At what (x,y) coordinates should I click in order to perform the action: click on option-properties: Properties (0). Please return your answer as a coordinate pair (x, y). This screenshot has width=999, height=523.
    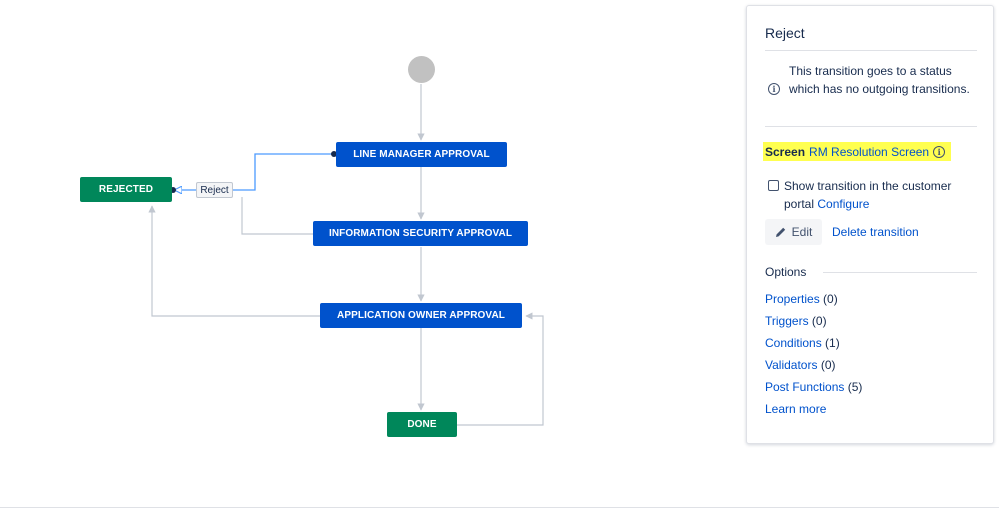
    Looking at the image, I should click on (801, 299).